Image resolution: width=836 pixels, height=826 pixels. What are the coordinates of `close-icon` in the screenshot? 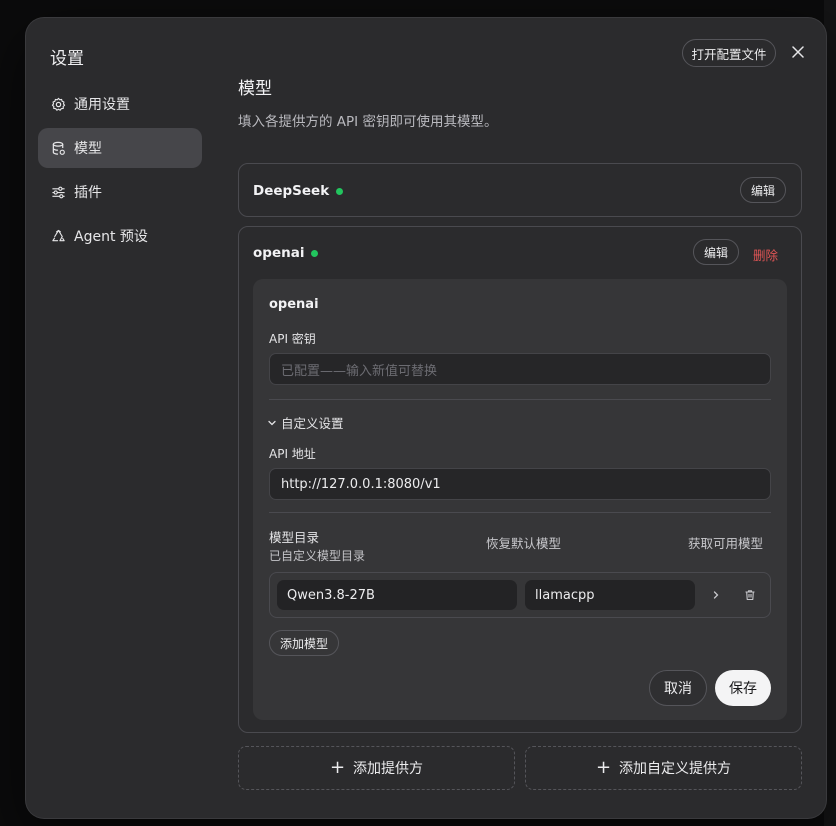 It's located at (798, 52).